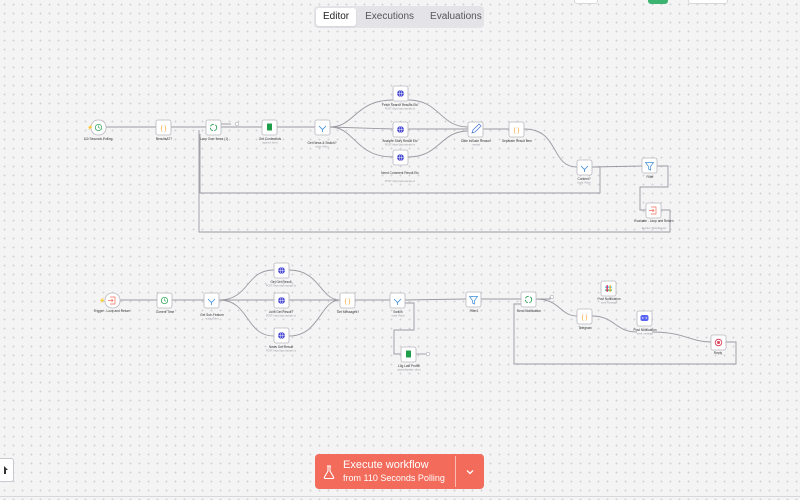 The height and width of the screenshot is (500, 800). I want to click on svg-text: Switch, so click(398, 312).